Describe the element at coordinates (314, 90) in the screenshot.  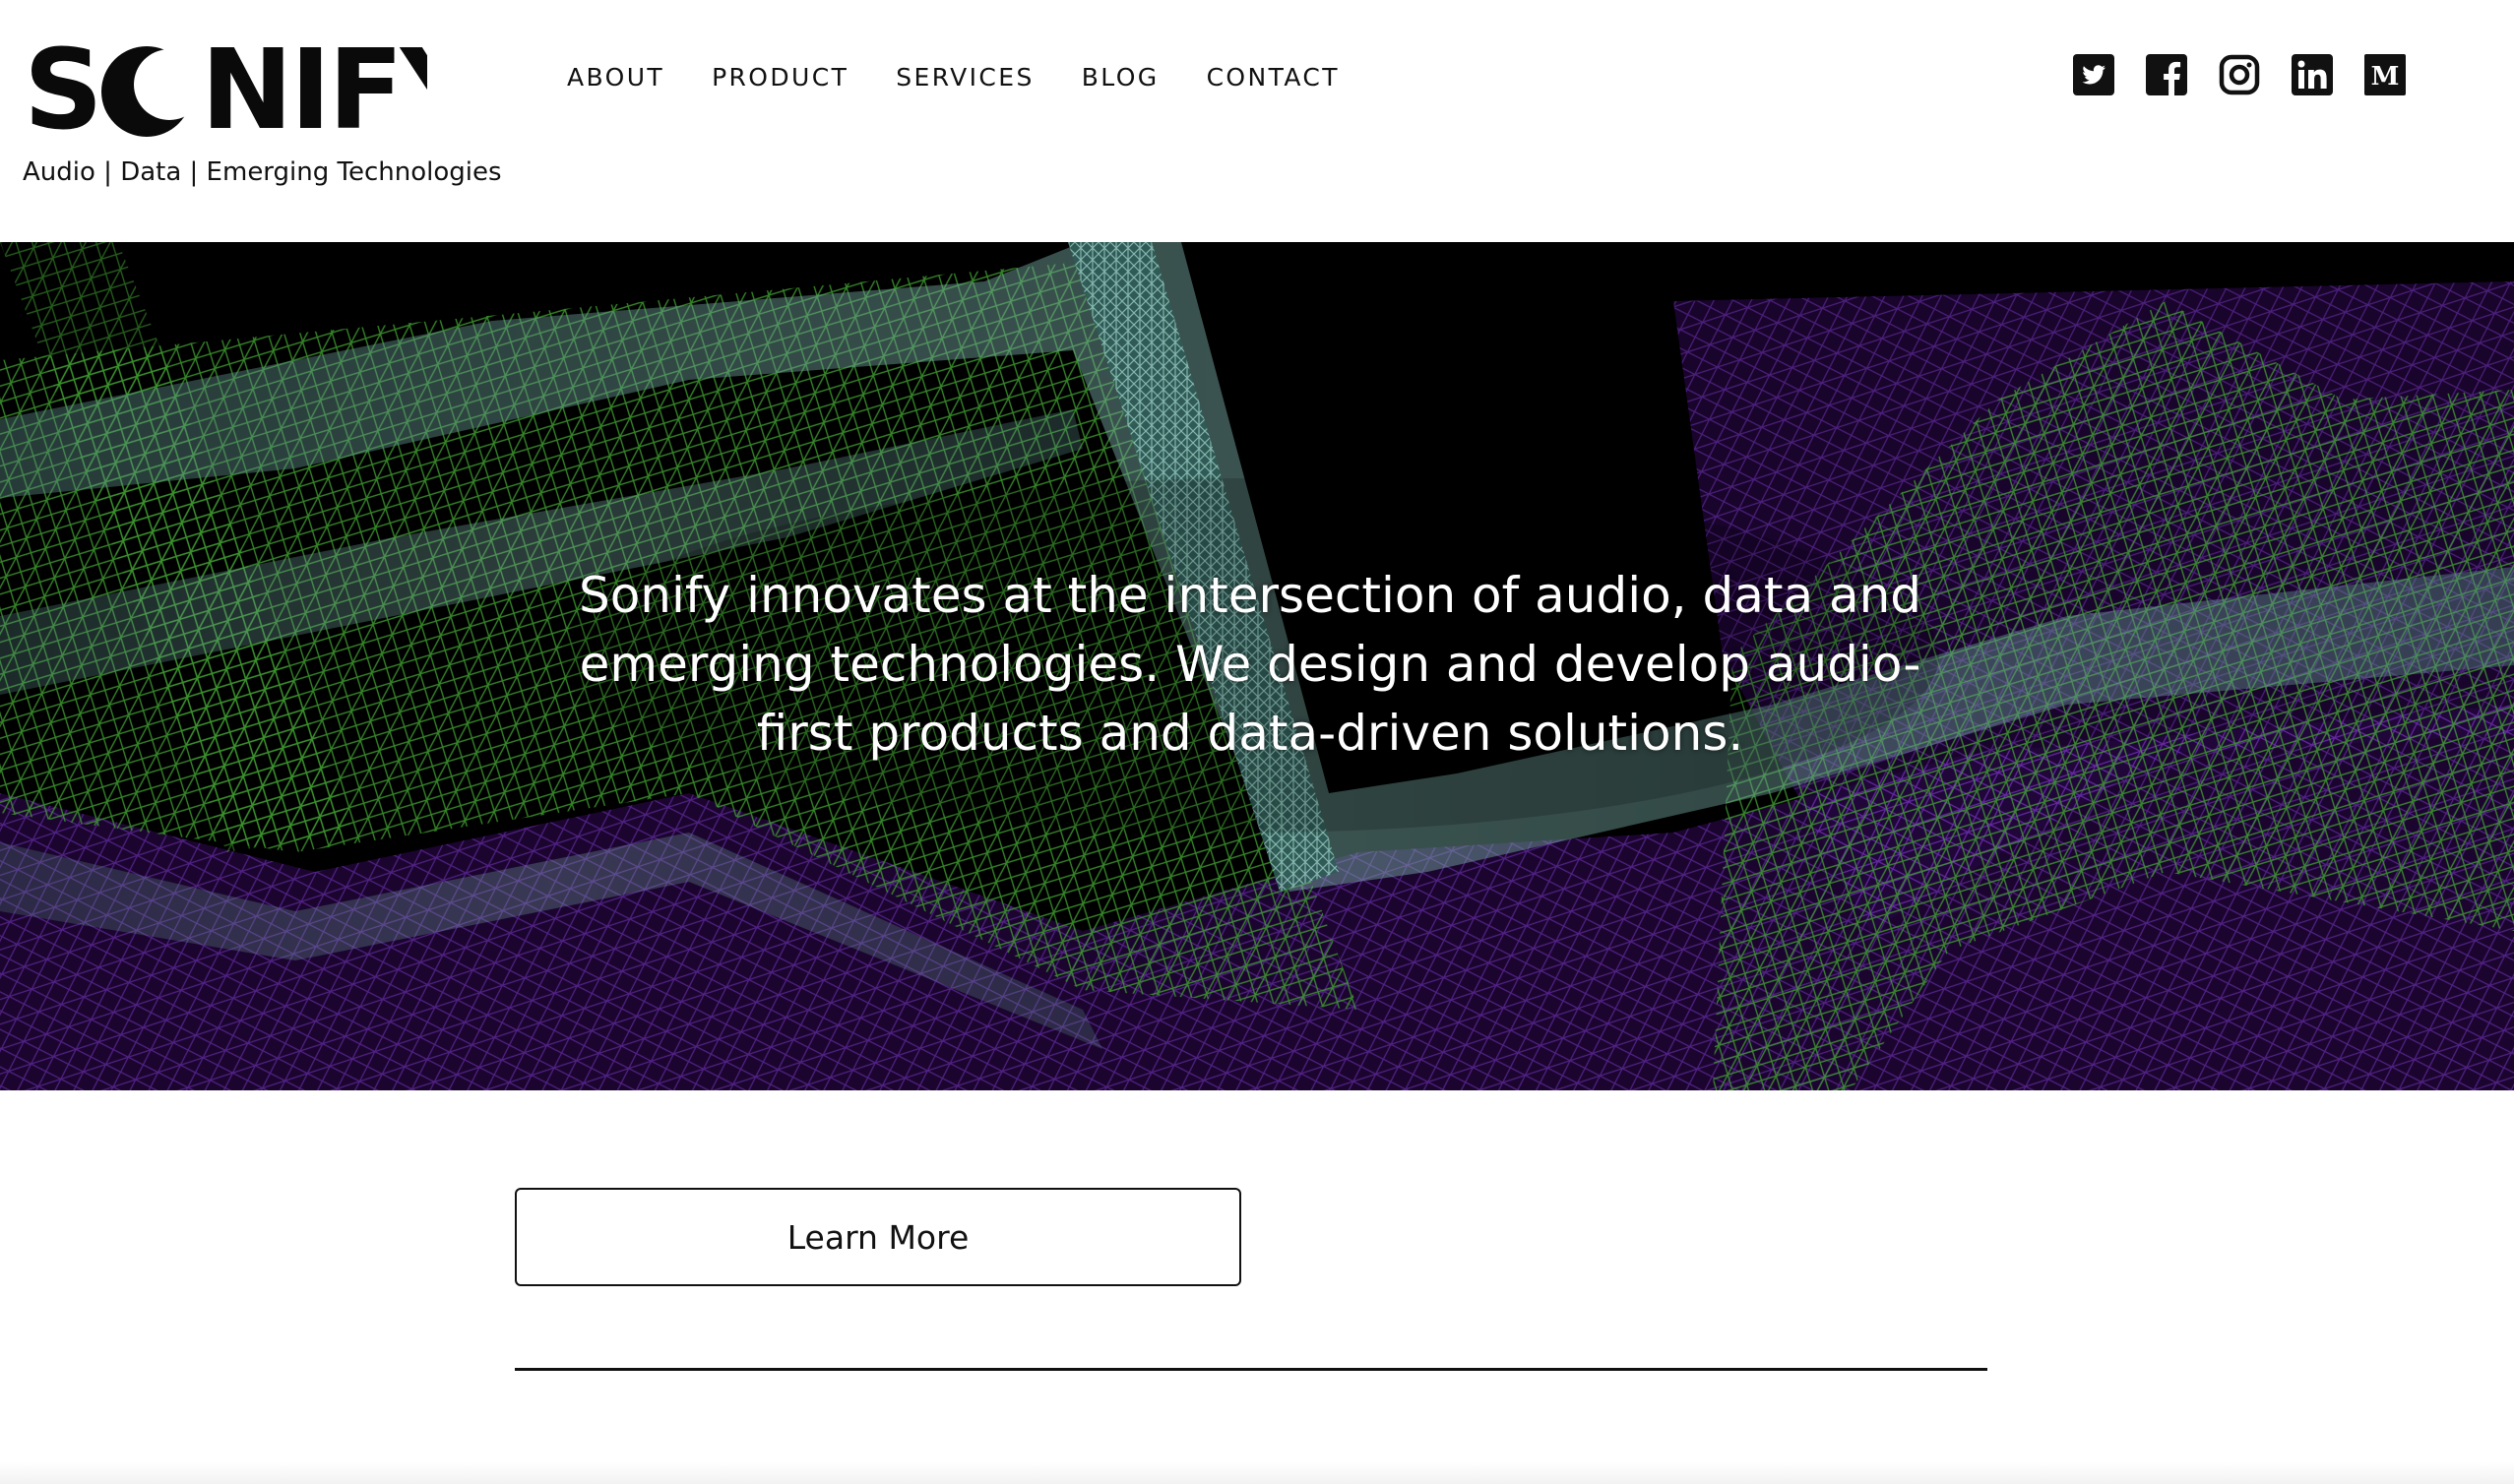
I see `svg-text: NIFY` at that location.